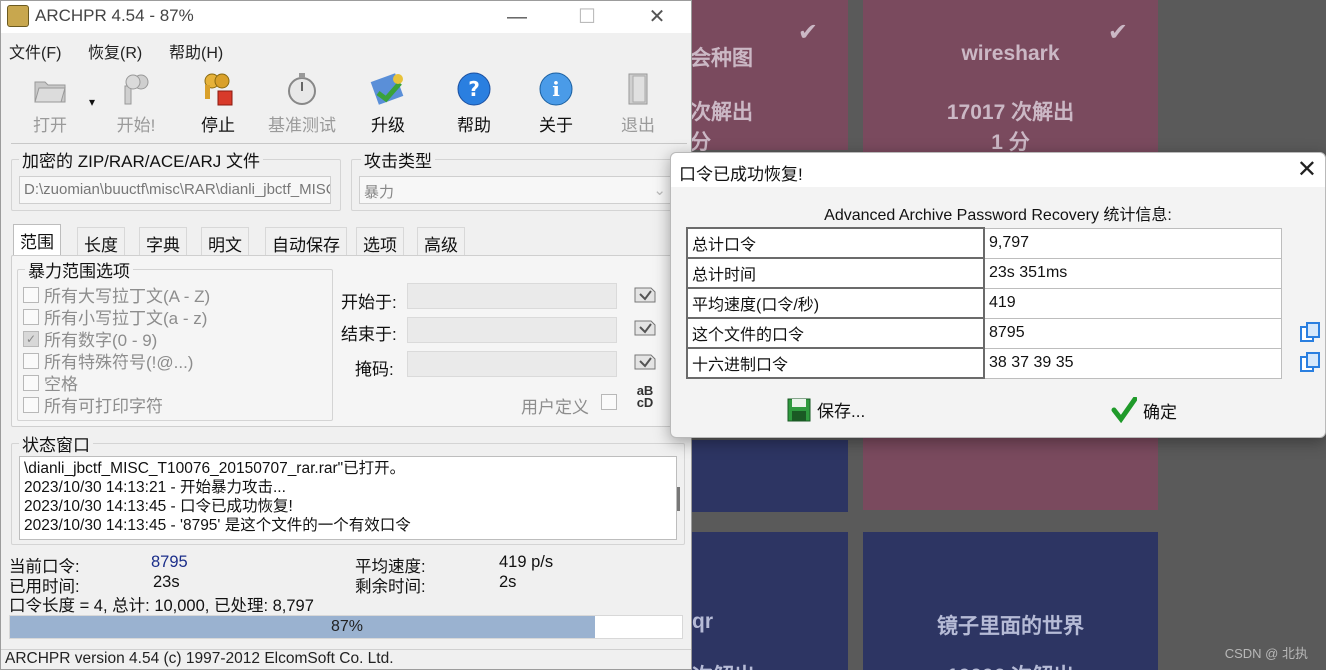  What do you see at coordinates (474, 89) in the screenshot?
I see `help-icon: ?` at bounding box center [474, 89].